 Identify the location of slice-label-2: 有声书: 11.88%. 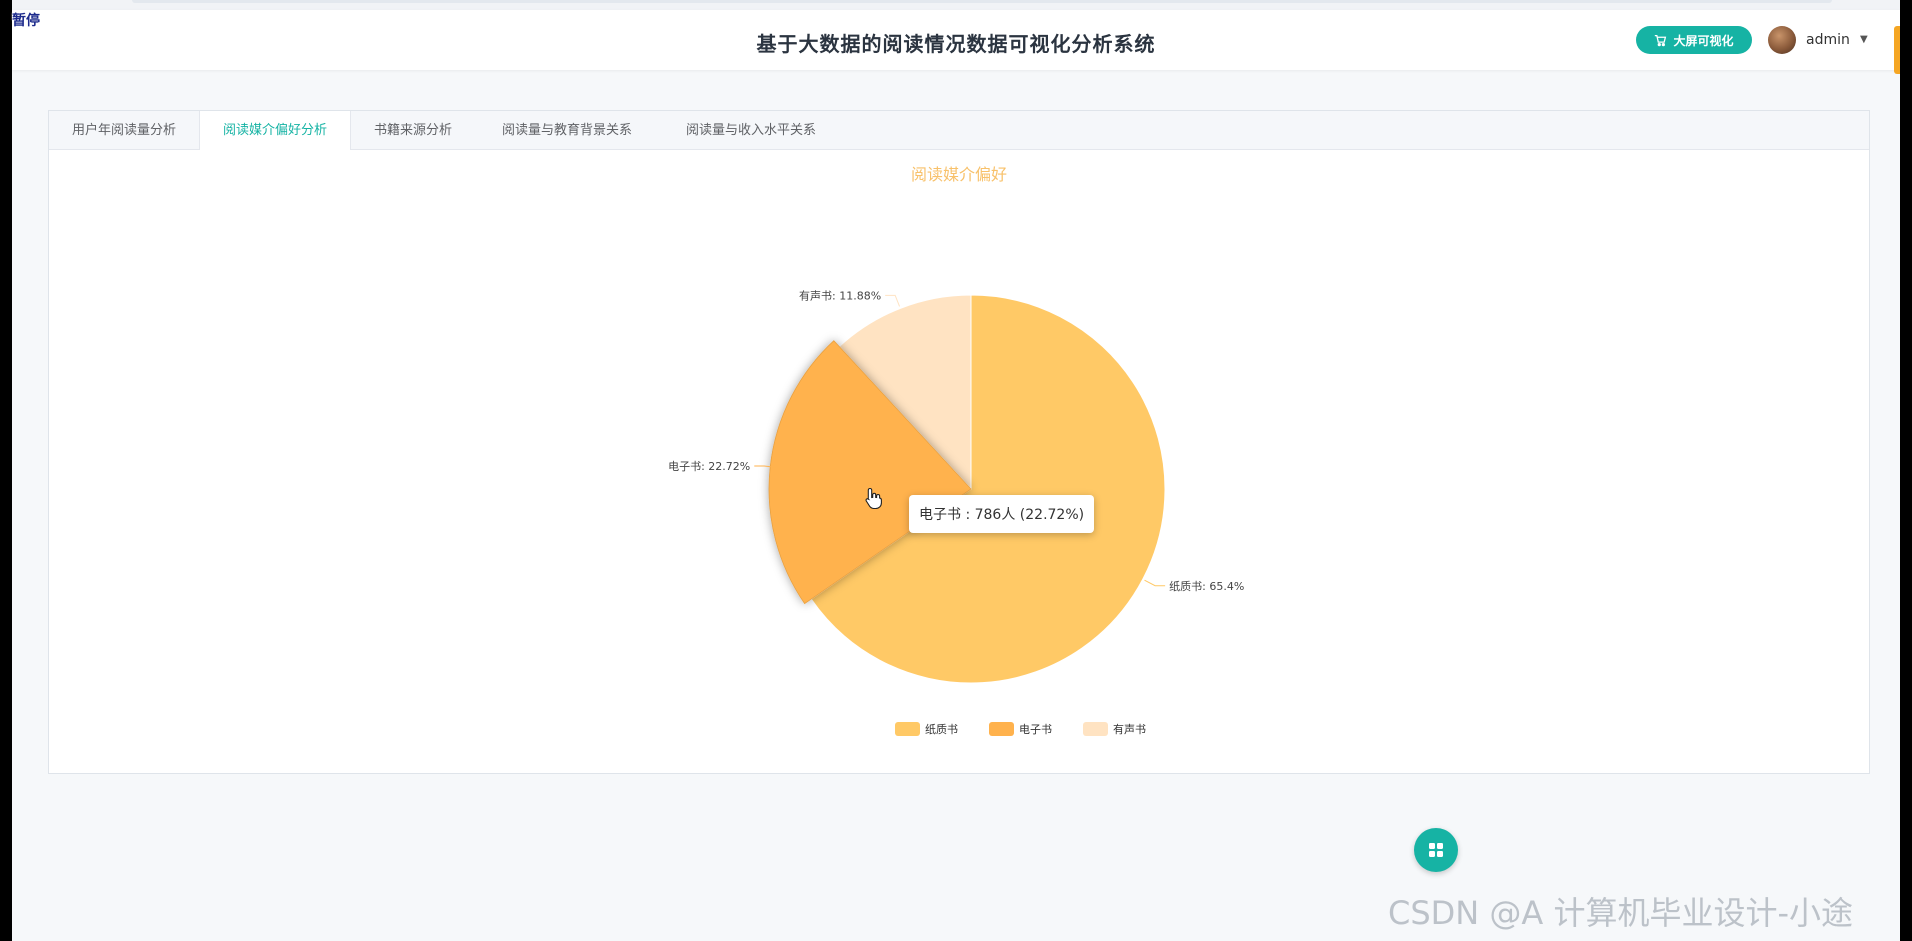
(840, 295).